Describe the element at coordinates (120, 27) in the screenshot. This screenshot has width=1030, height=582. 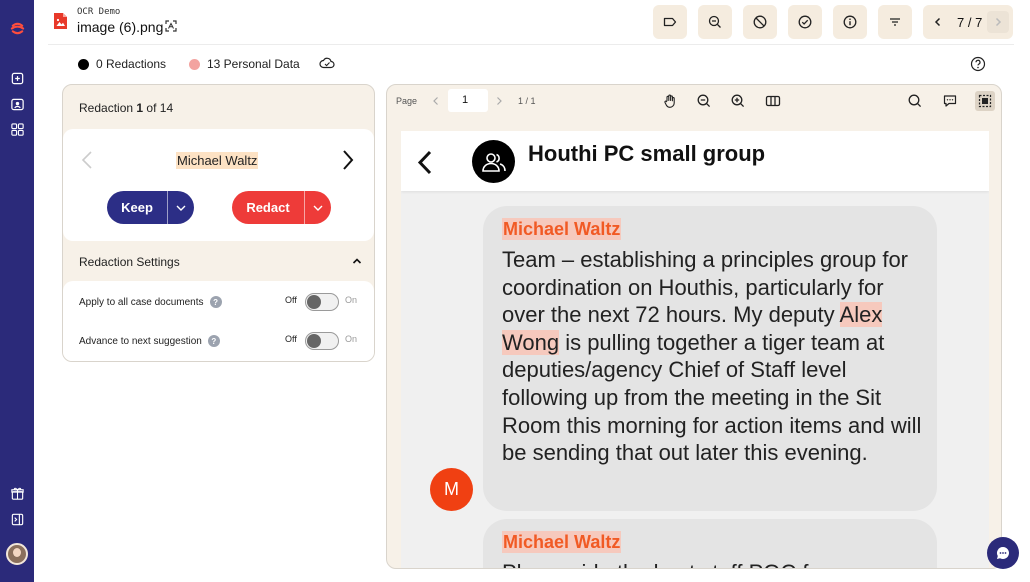
I see `file-name: image (6).png` at that location.